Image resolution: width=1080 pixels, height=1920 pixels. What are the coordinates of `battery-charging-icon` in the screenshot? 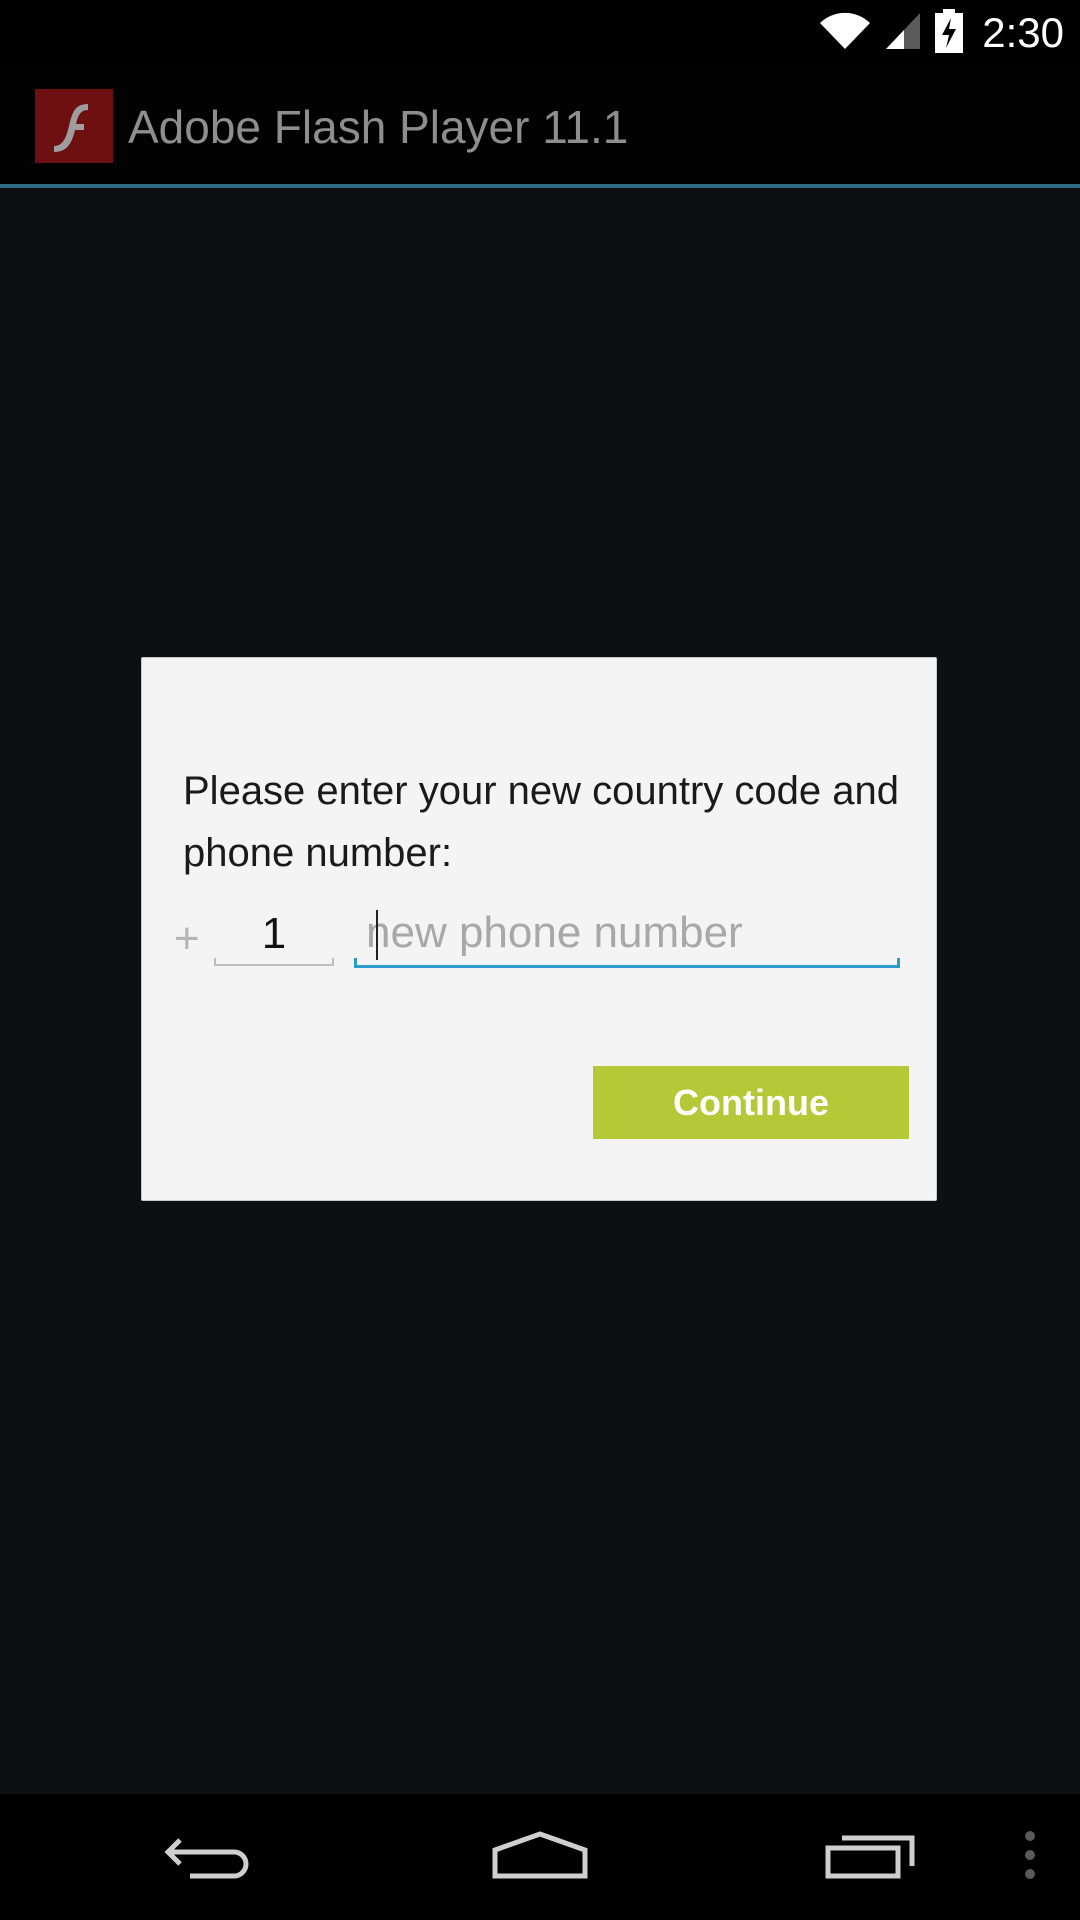 It's located at (949, 33).